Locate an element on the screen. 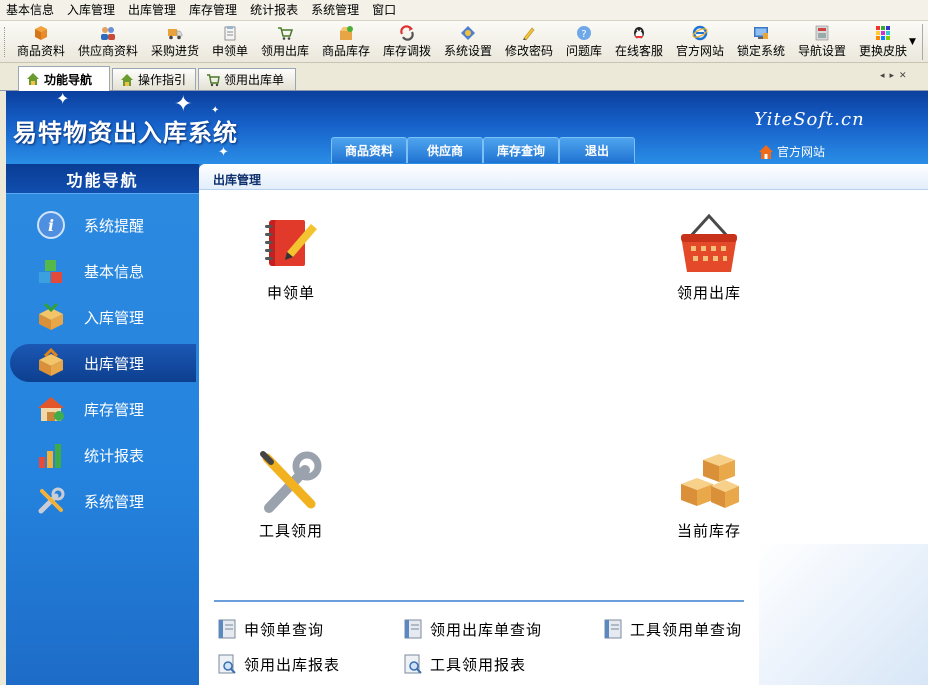  settings-icon is located at coordinates (468, 33).